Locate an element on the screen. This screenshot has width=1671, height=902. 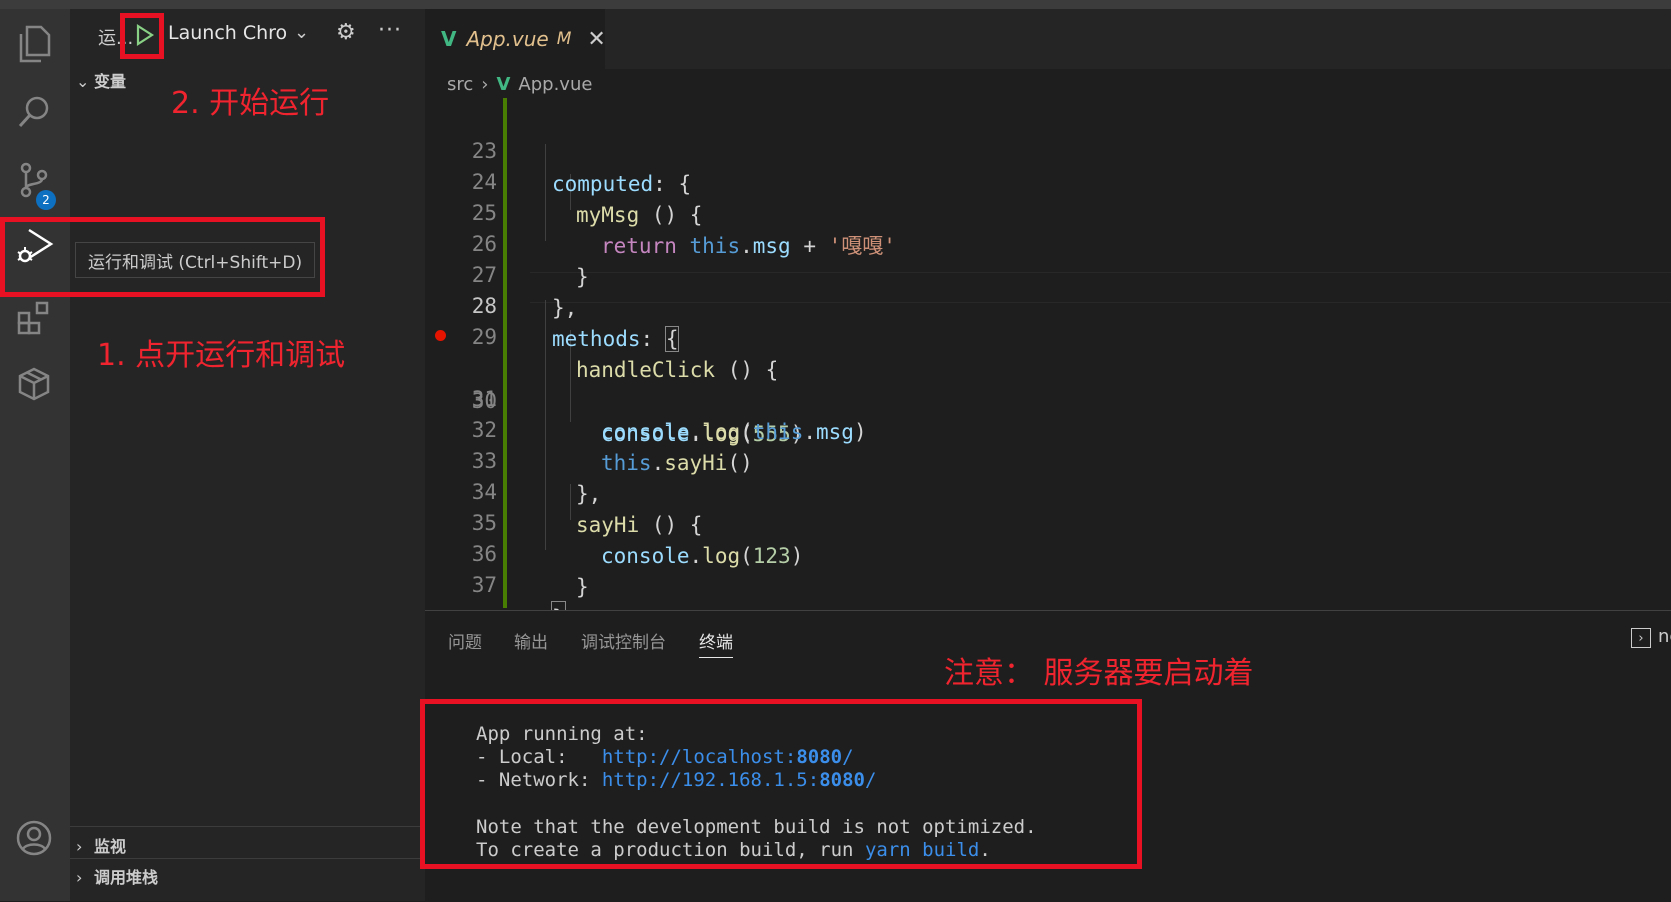
code-line: 33 }, is located at coordinates (1048, 459).